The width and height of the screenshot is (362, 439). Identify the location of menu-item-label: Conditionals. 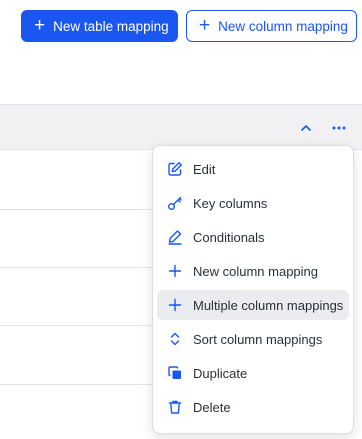
(229, 237).